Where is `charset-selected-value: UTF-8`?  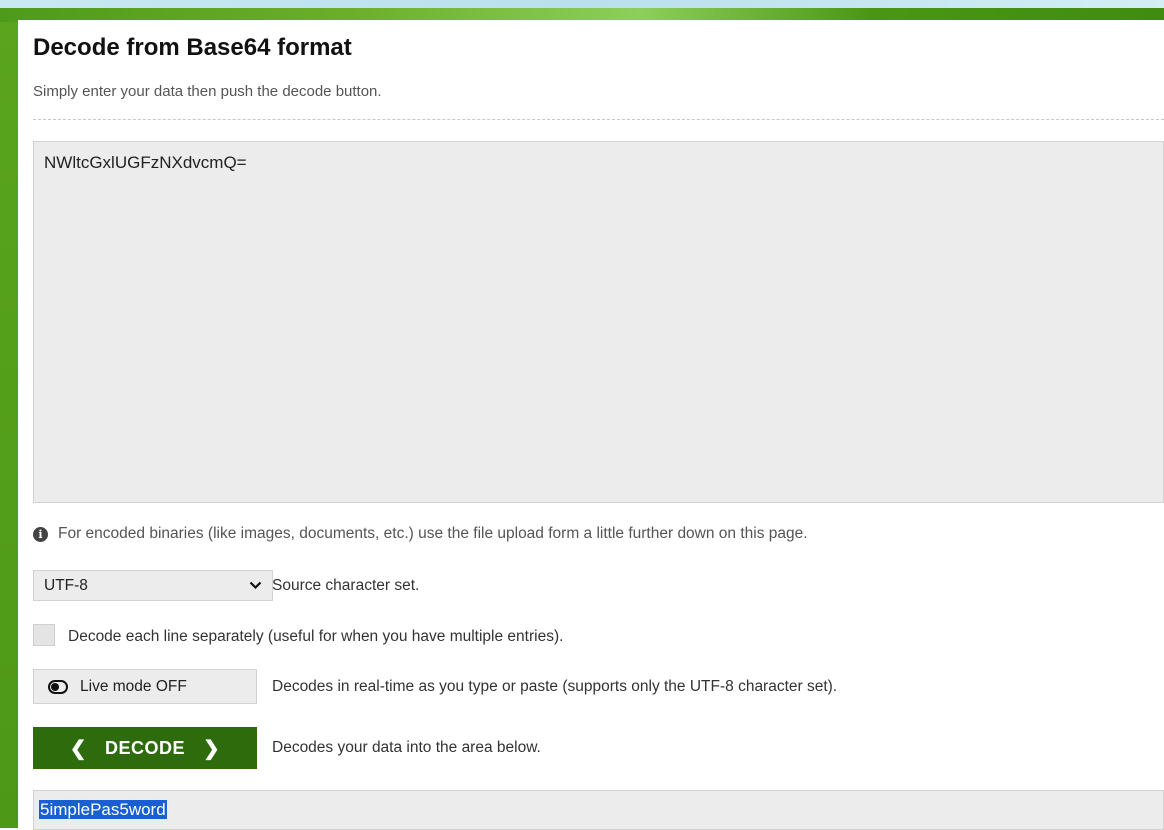 charset-selected-value: UTF-8 is located at coordinates (66, 585).